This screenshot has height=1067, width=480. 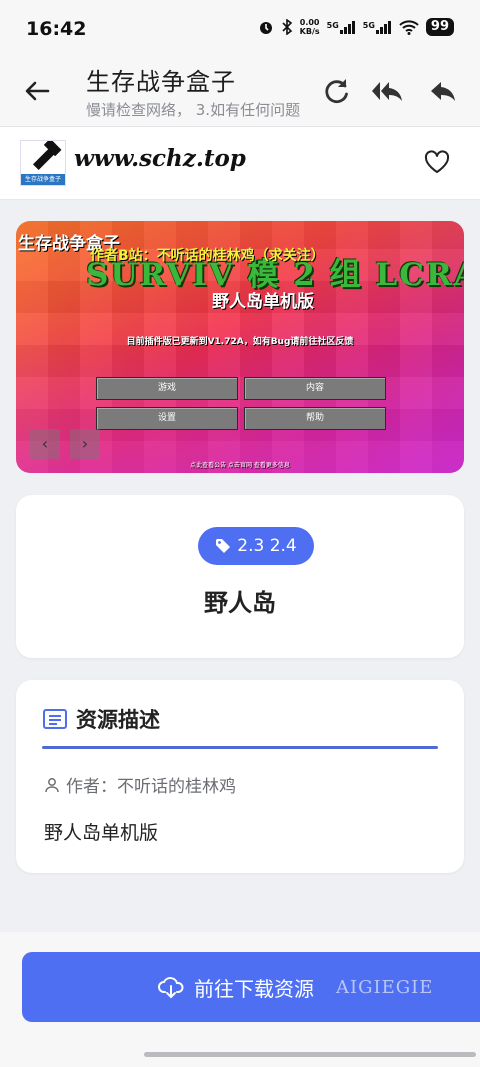 What do you see at coordinates (385, 987) in the screenshot?
I see `watermark-text: AIGIEGIE` at bounding box center [385, 987].